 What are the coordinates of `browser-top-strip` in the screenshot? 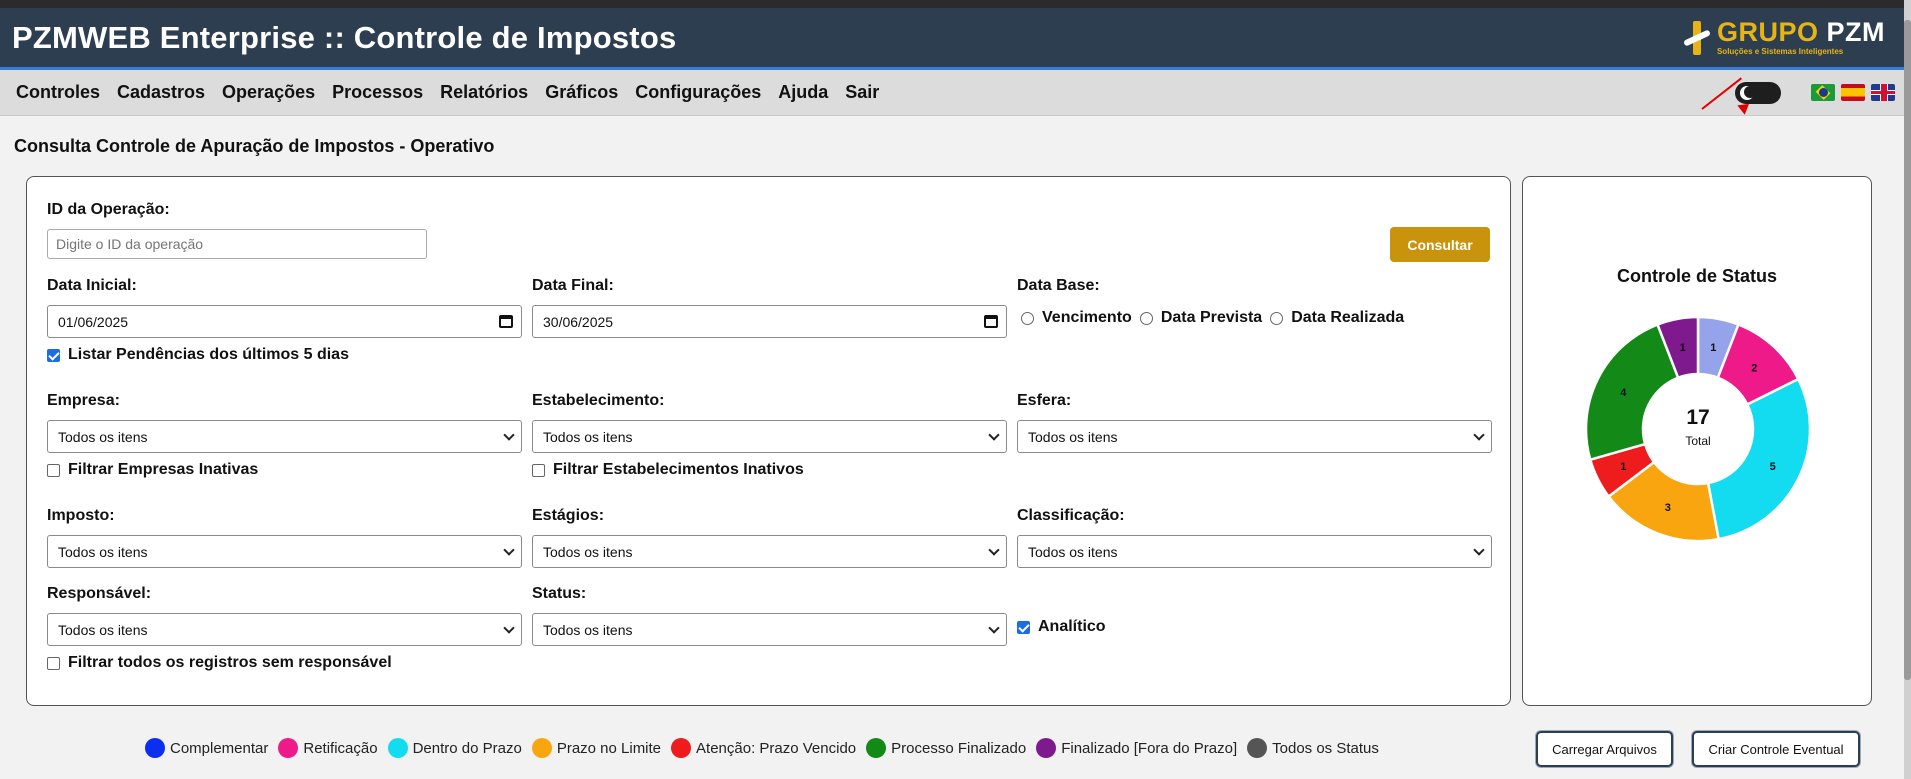 It's located at (955, 4).